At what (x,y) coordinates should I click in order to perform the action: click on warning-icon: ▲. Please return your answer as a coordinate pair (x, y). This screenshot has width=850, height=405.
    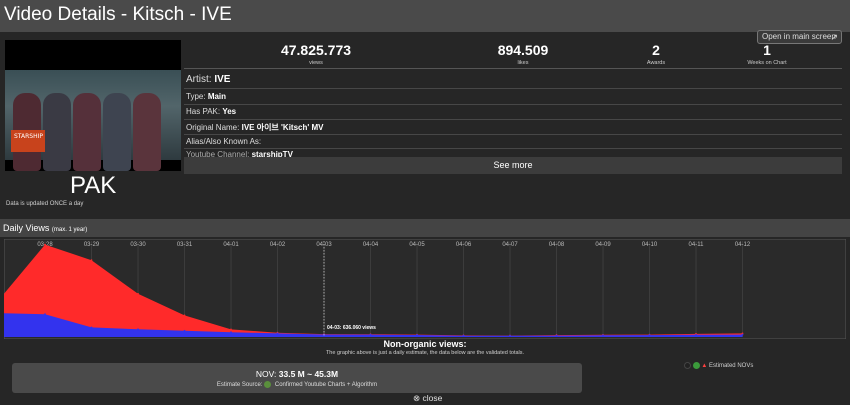
    Looking at the image, I should click on (704, 366).